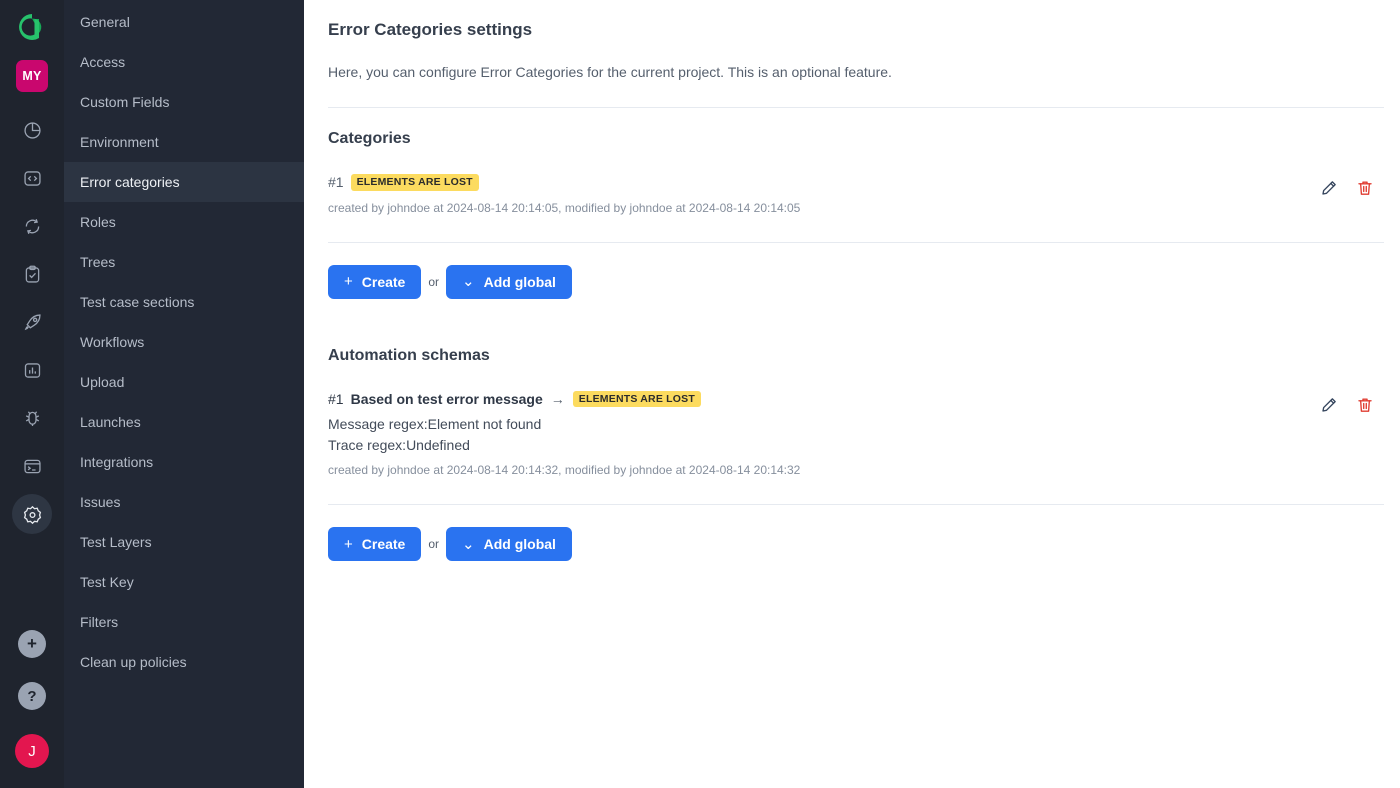 This screenshot has width=1400, height=788. Describe the element at coordinates (184, 582) in the screenshot. I see `sidebar-item-test-key: Test Key` at that location.